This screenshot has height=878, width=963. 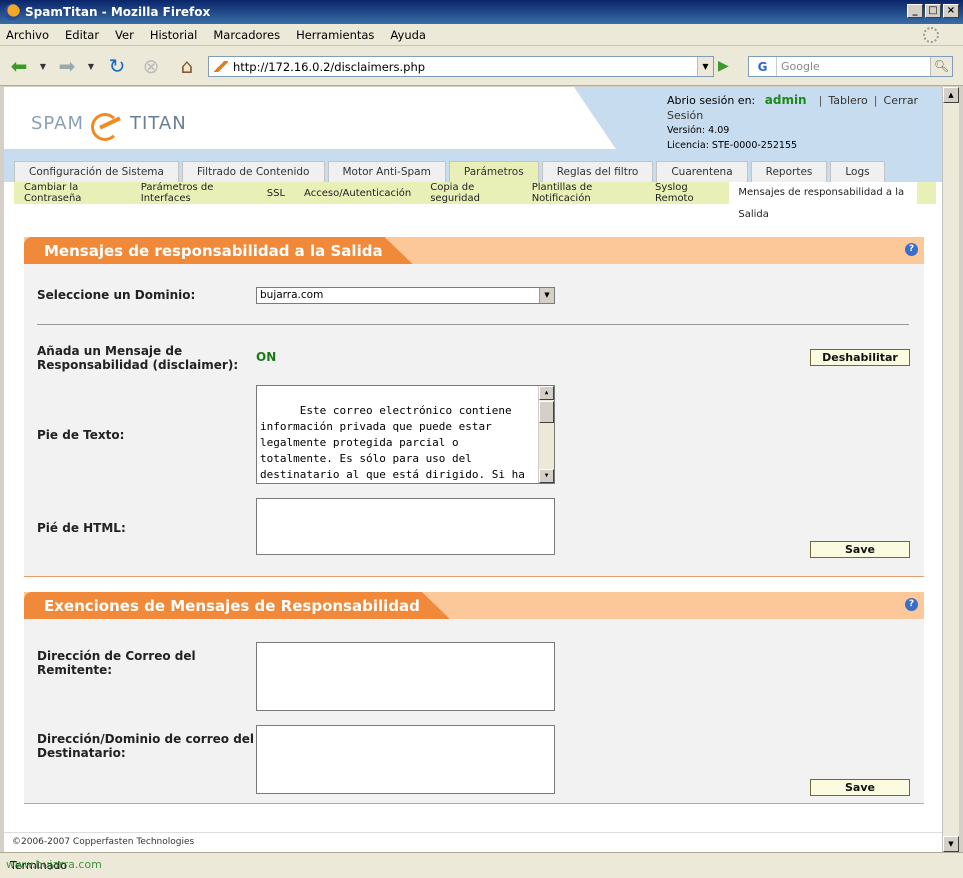 What do you see at coordinates (405, 526) in the screenshot?
I see `html-footer-textarea` at bounding box center [405, 526].